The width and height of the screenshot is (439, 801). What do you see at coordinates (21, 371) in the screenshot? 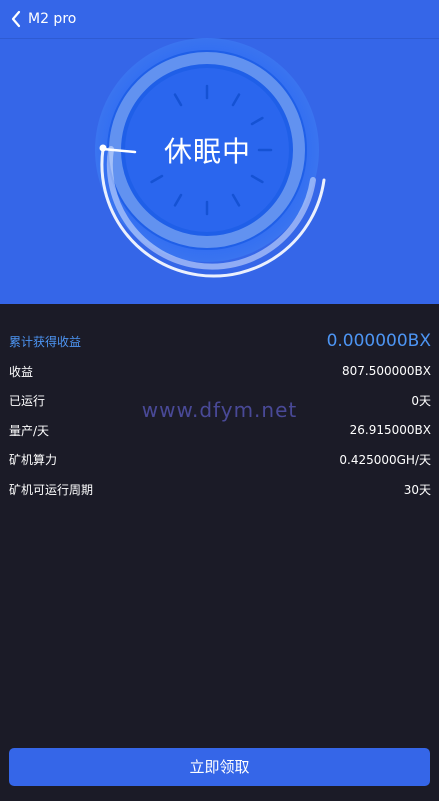
I see `earnings-label: 收益` at bounding box center [21, 371].